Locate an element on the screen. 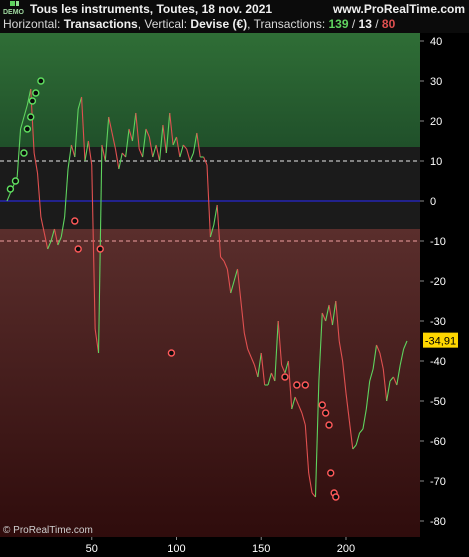 The height and width of the screenshot is (557, 469). y-tick-label: 0 is located at coordinates (433, 202).